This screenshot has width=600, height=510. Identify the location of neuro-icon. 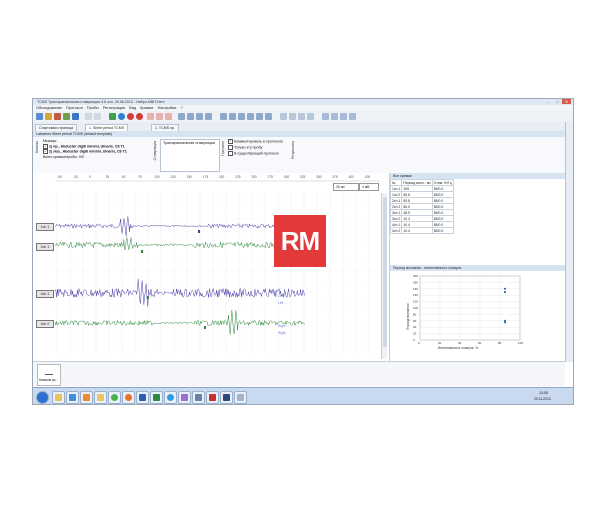
(198, 397).